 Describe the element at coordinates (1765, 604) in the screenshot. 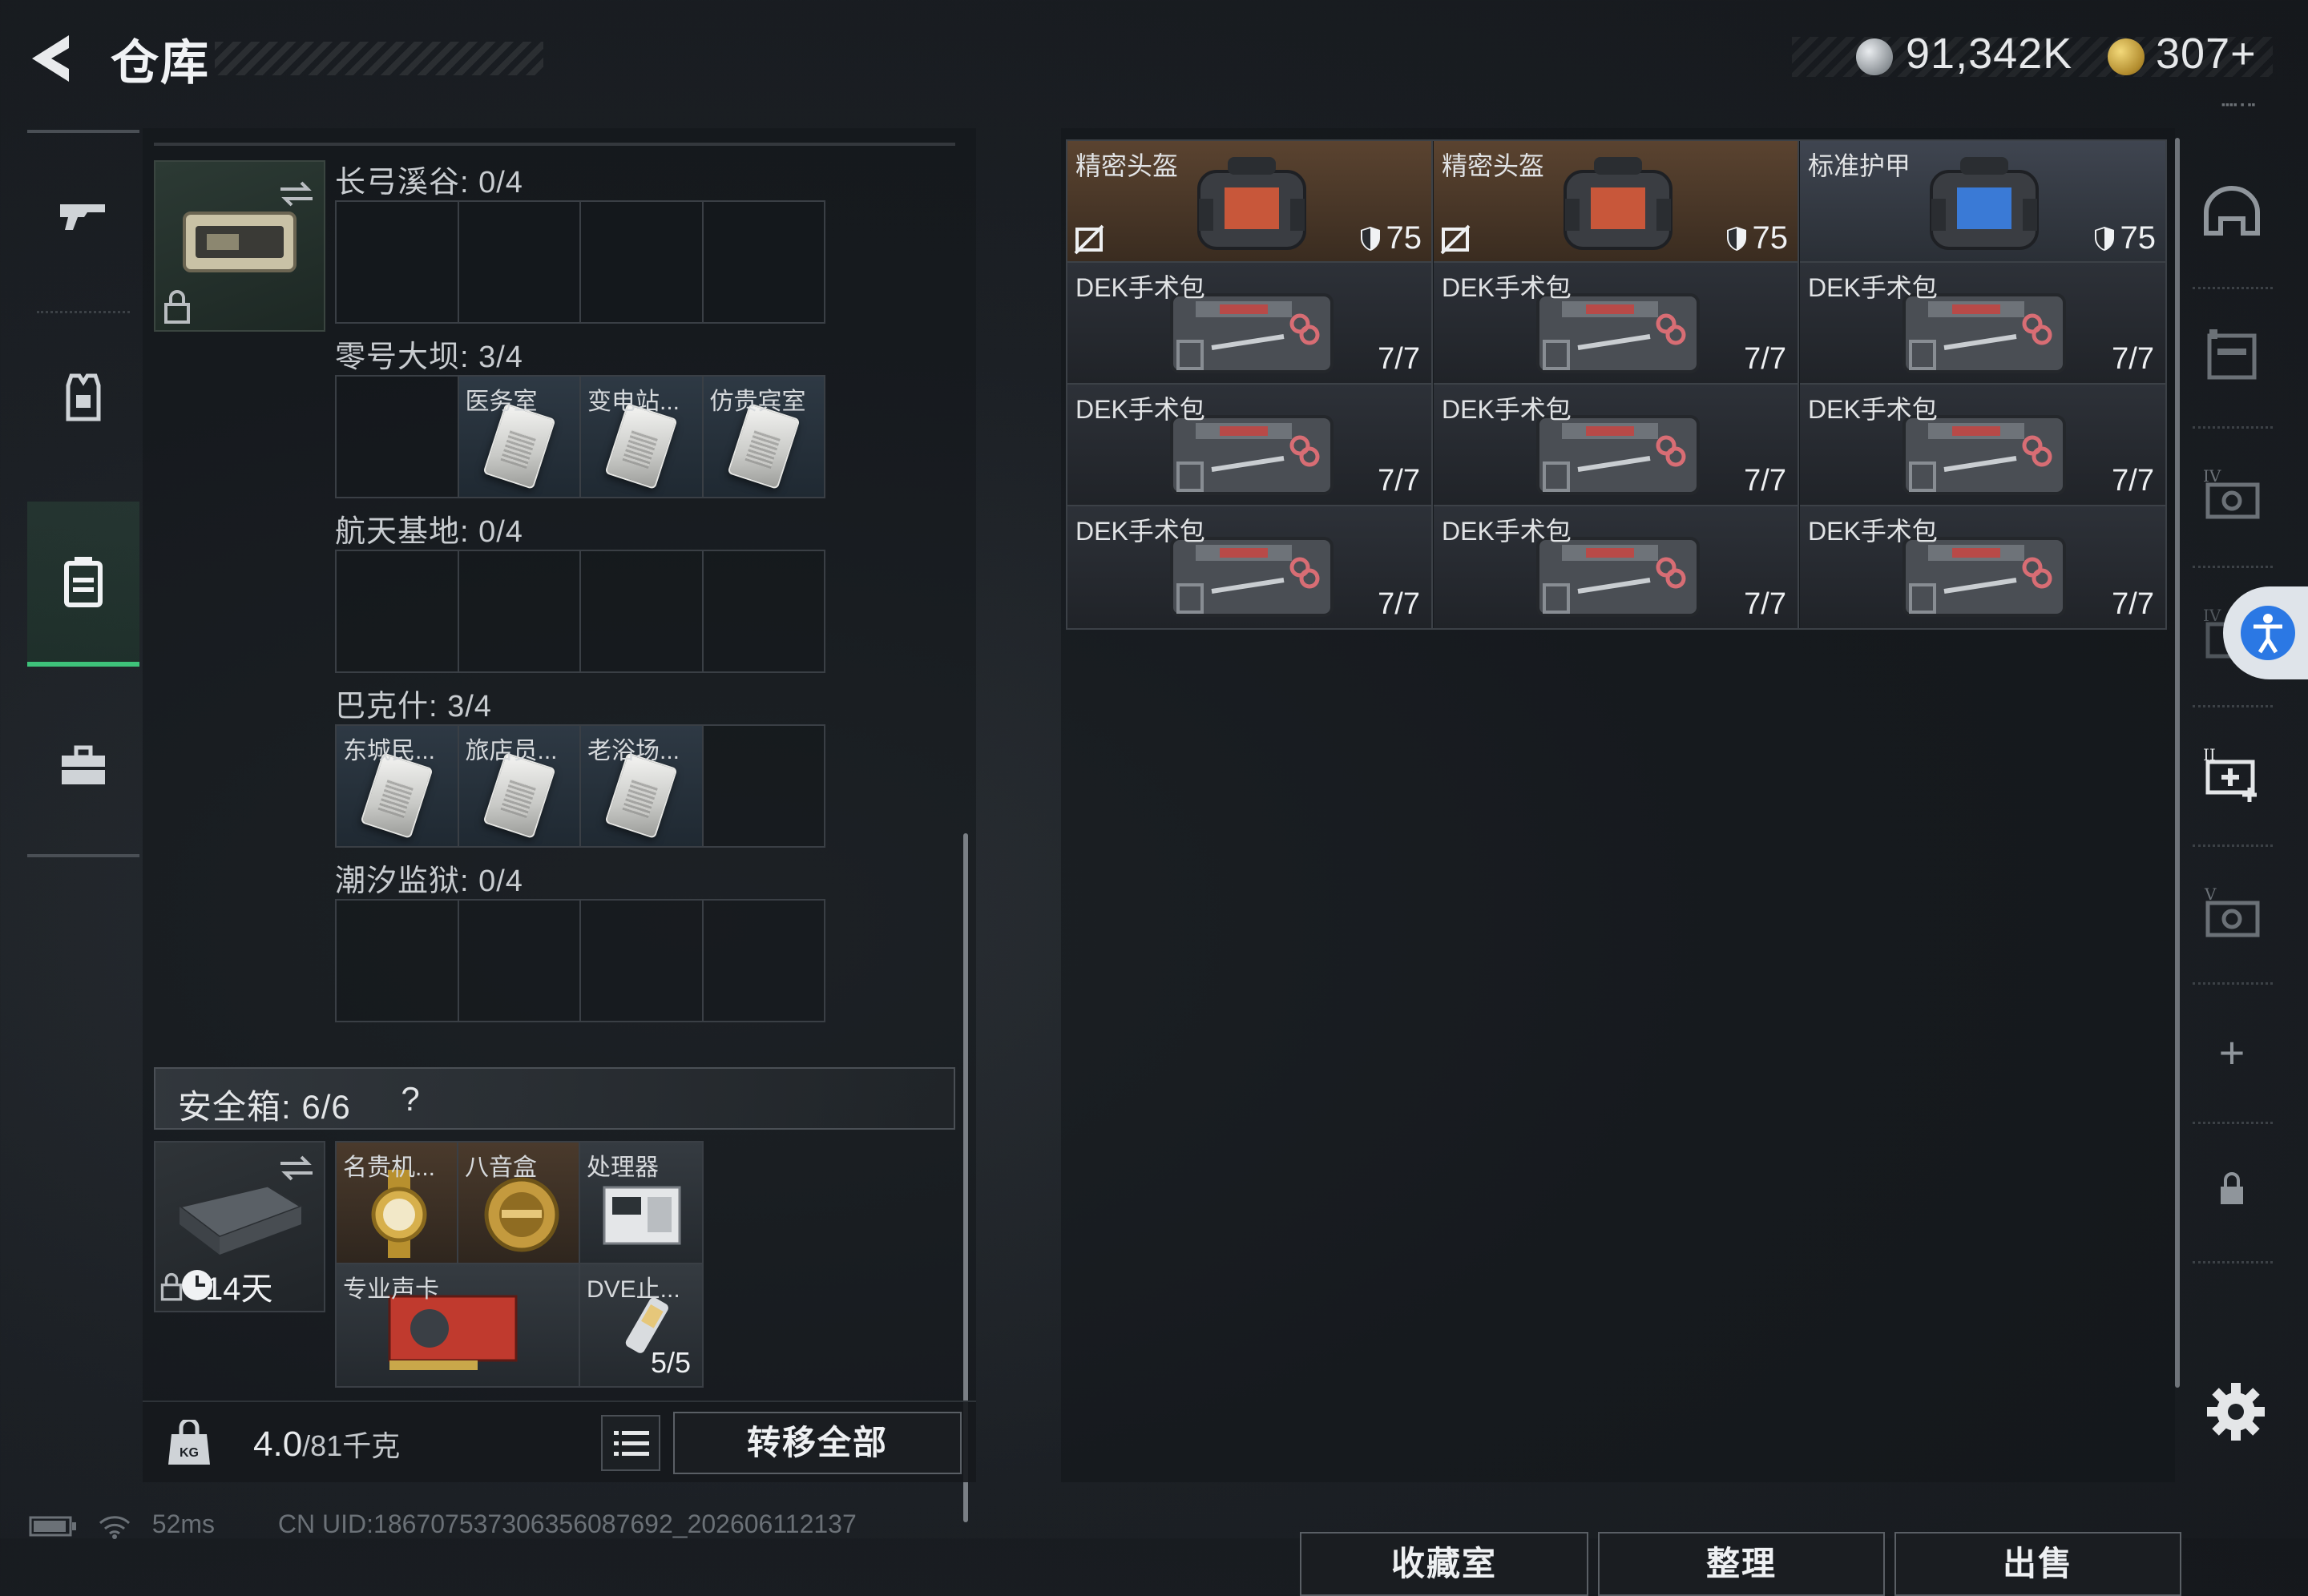

I see `item-count: 7/7` at that location.